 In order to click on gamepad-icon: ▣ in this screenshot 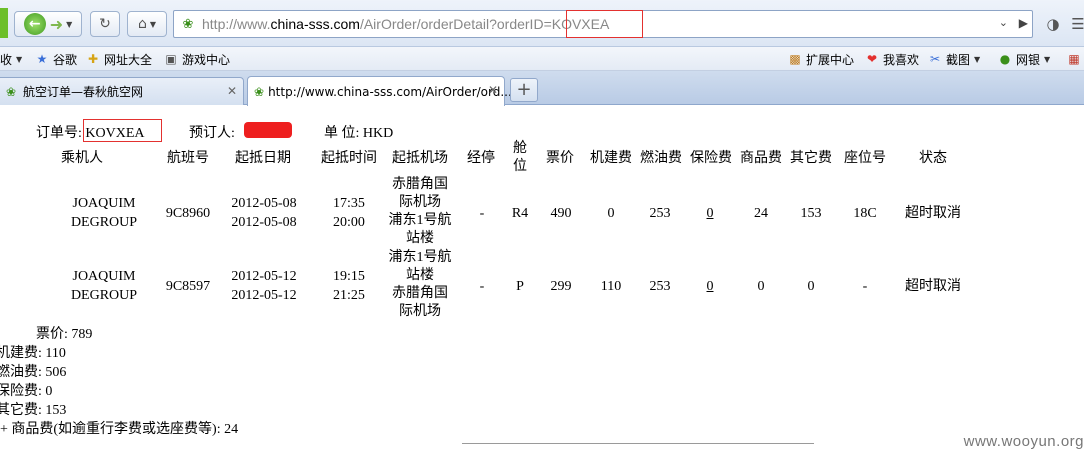, I will do `click(171, 59)`.